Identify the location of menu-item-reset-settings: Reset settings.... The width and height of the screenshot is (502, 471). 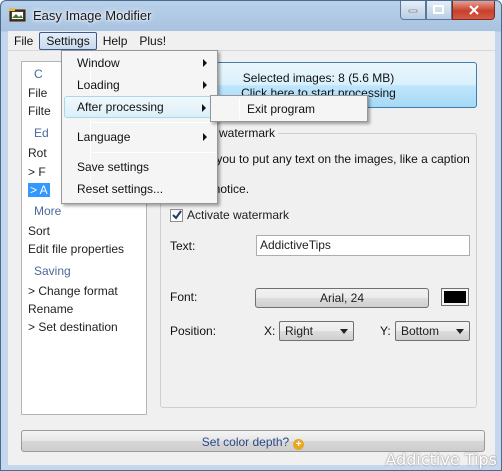
(139, 189).